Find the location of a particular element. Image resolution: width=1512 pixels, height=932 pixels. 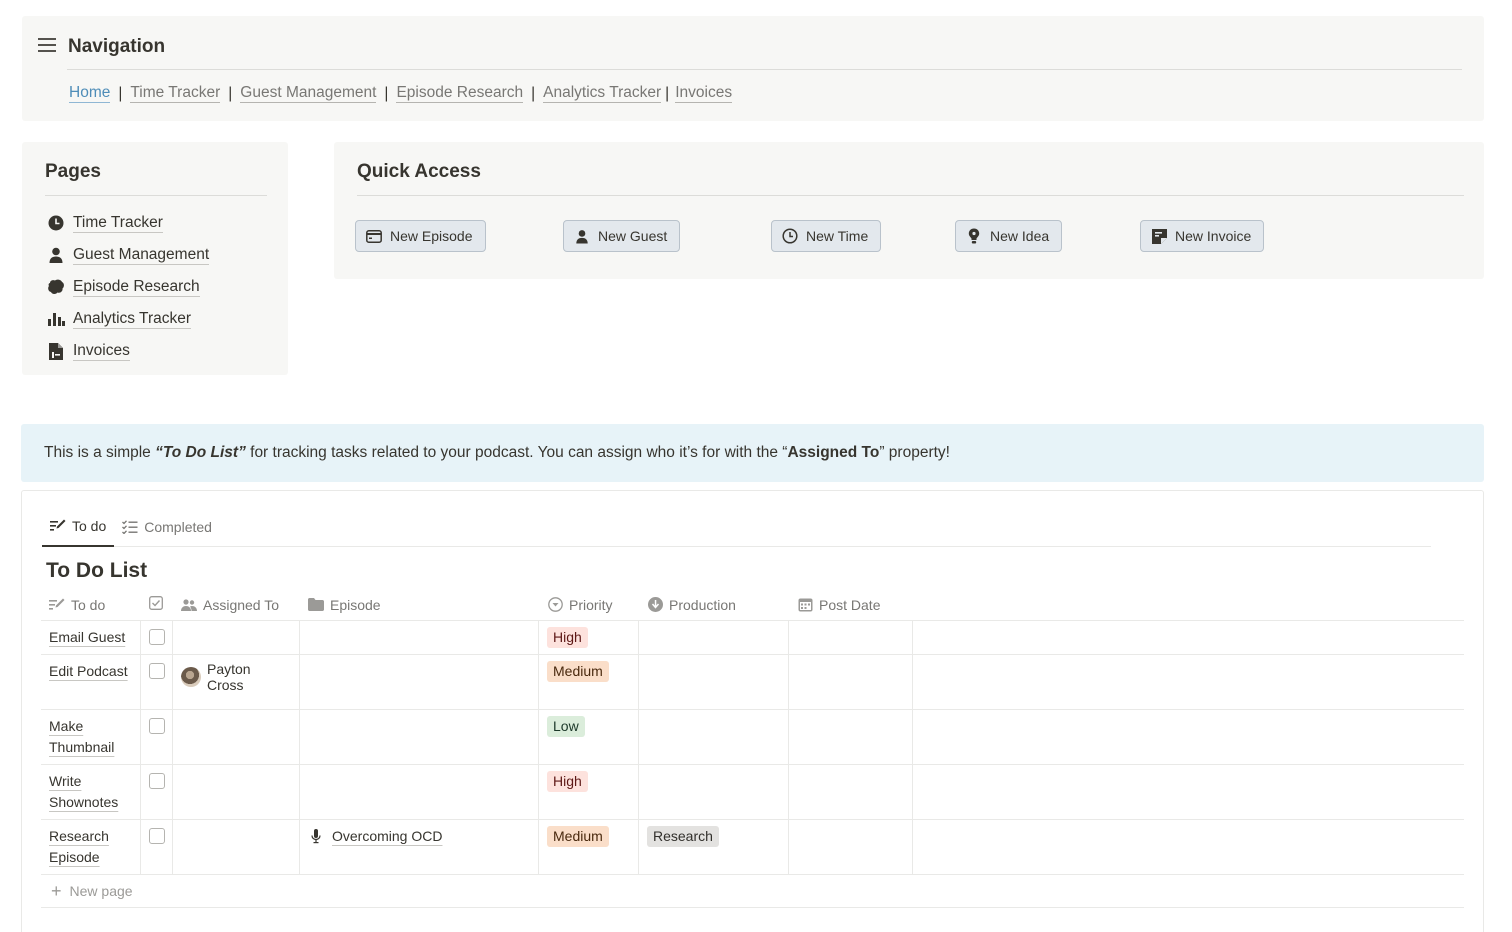

new-idea-button: New Idea is located at coordinates (1009, 236).